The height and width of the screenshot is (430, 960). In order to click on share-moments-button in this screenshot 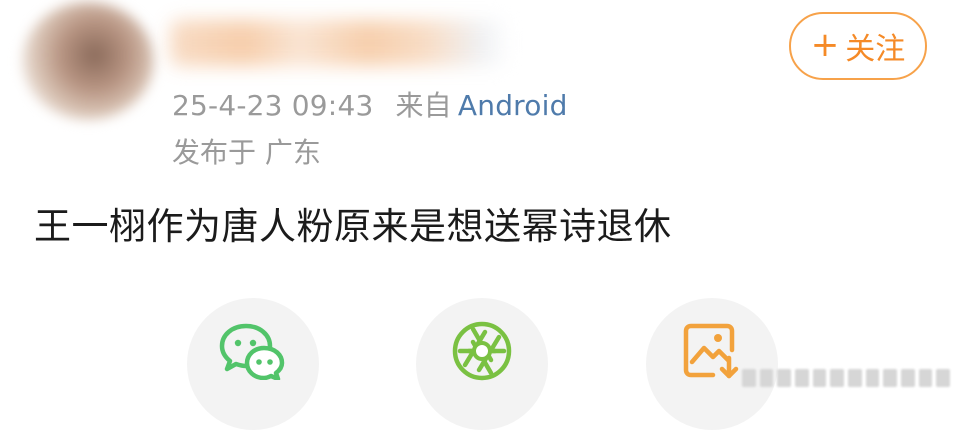, I will do `click(482, 364)`.